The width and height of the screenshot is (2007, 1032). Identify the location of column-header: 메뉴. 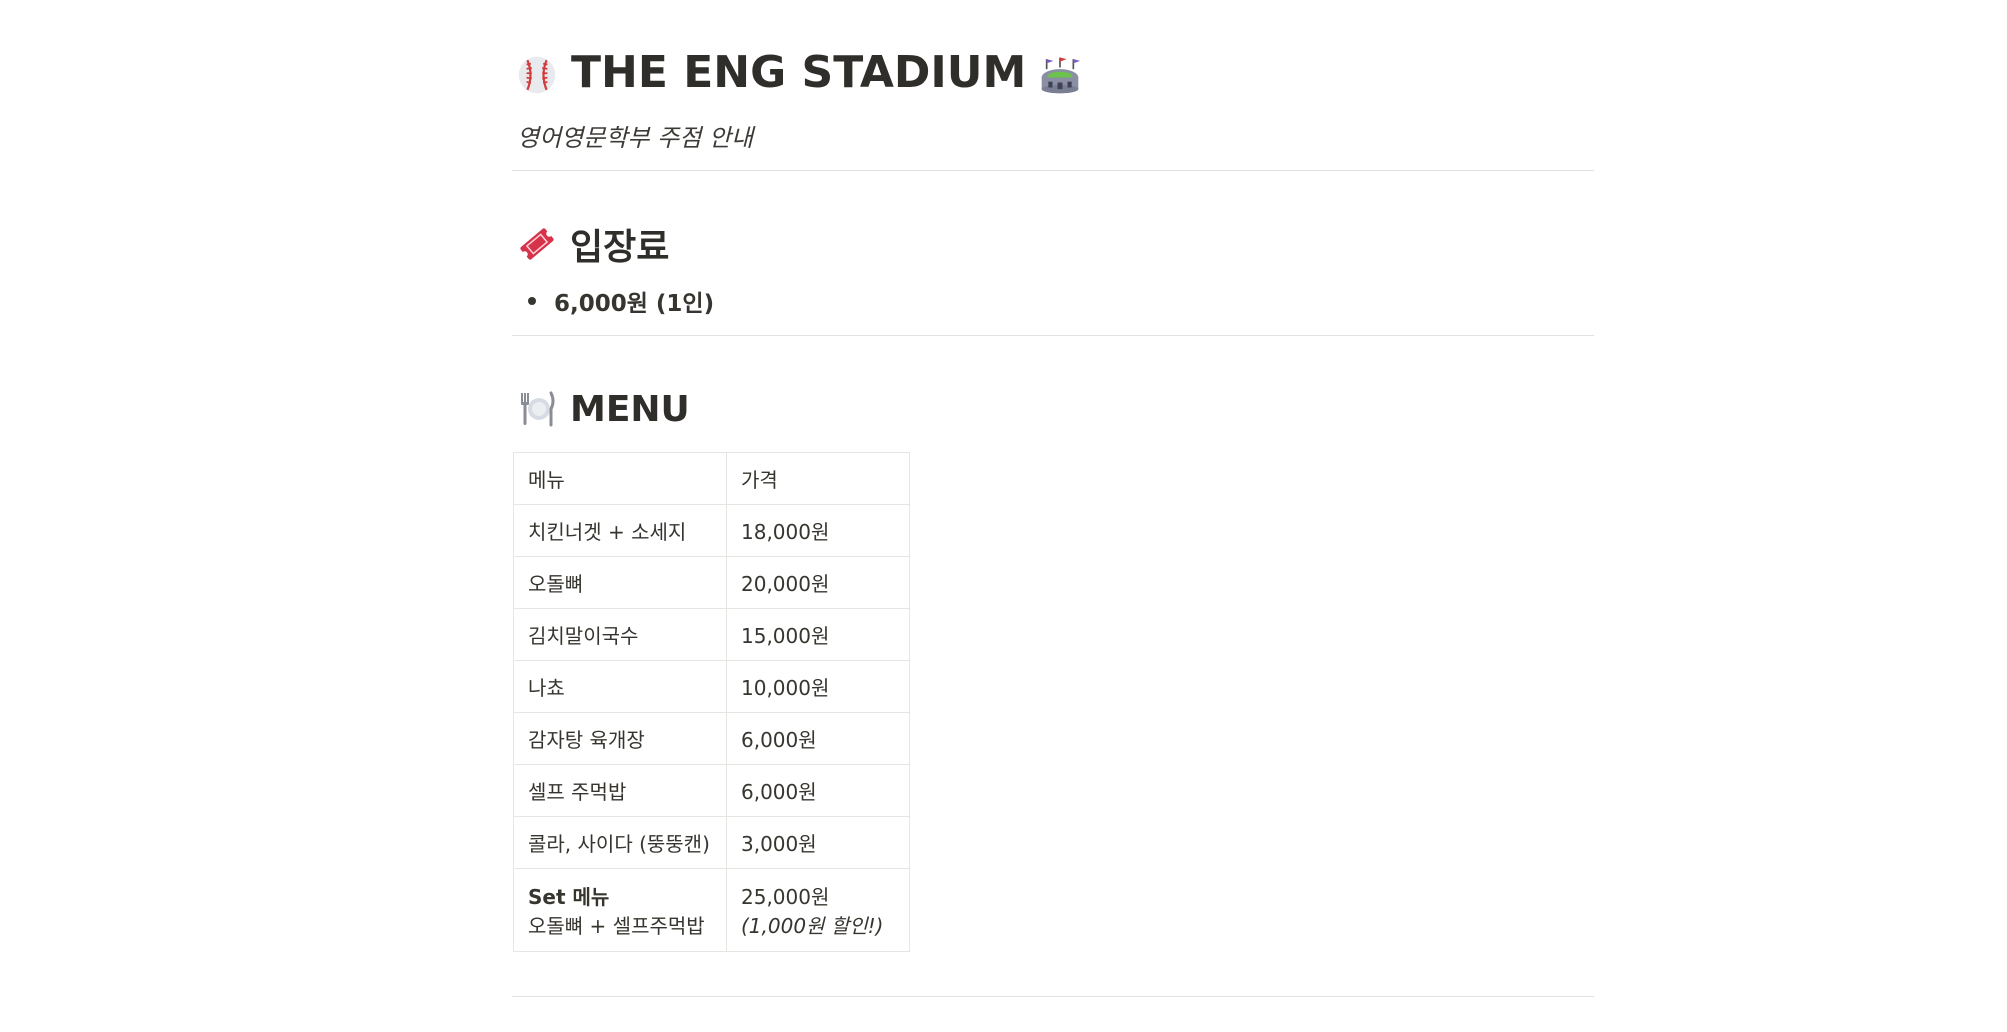
(620, 478).